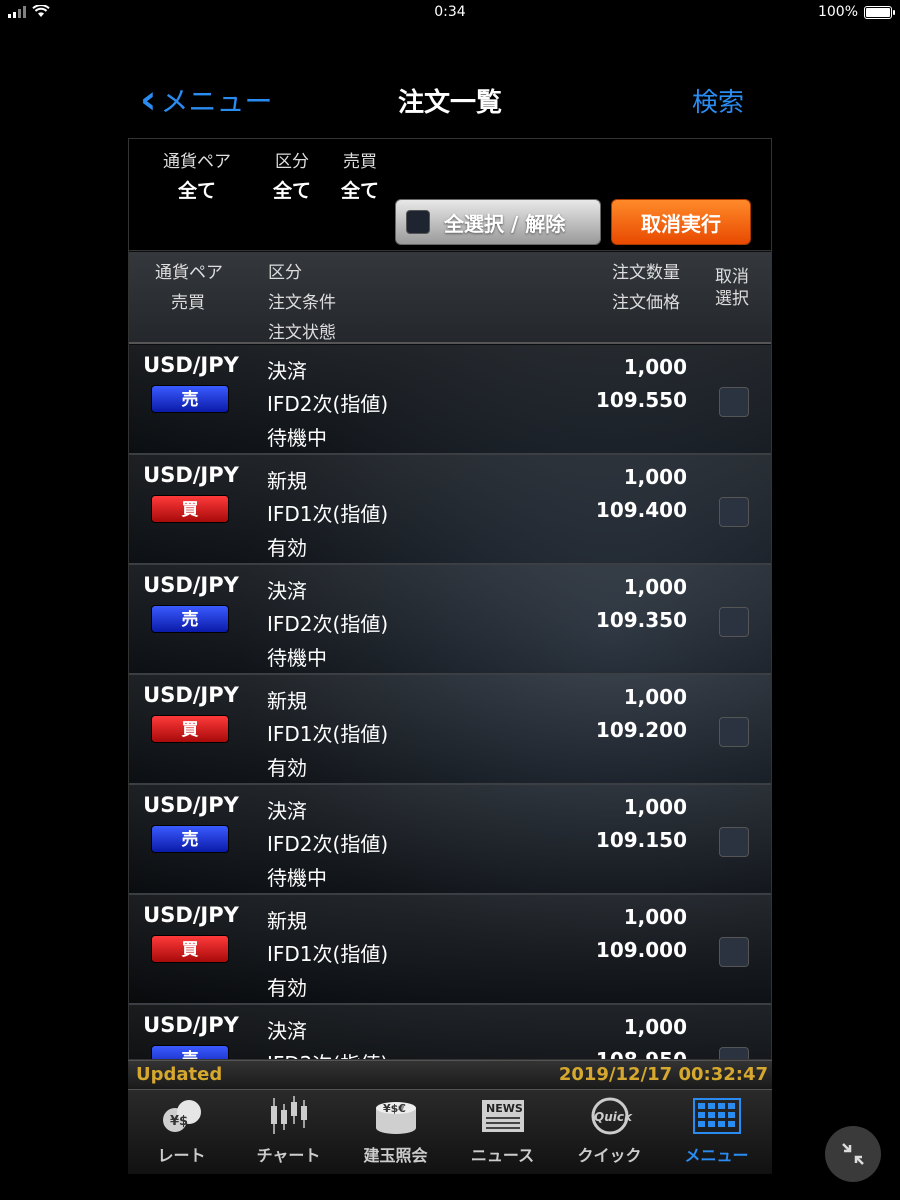  What do you see at coordinates (505, 223) in the screenshot?
I see `select-all-label: 全選択 / 解除` at bounding box center [505, 223].